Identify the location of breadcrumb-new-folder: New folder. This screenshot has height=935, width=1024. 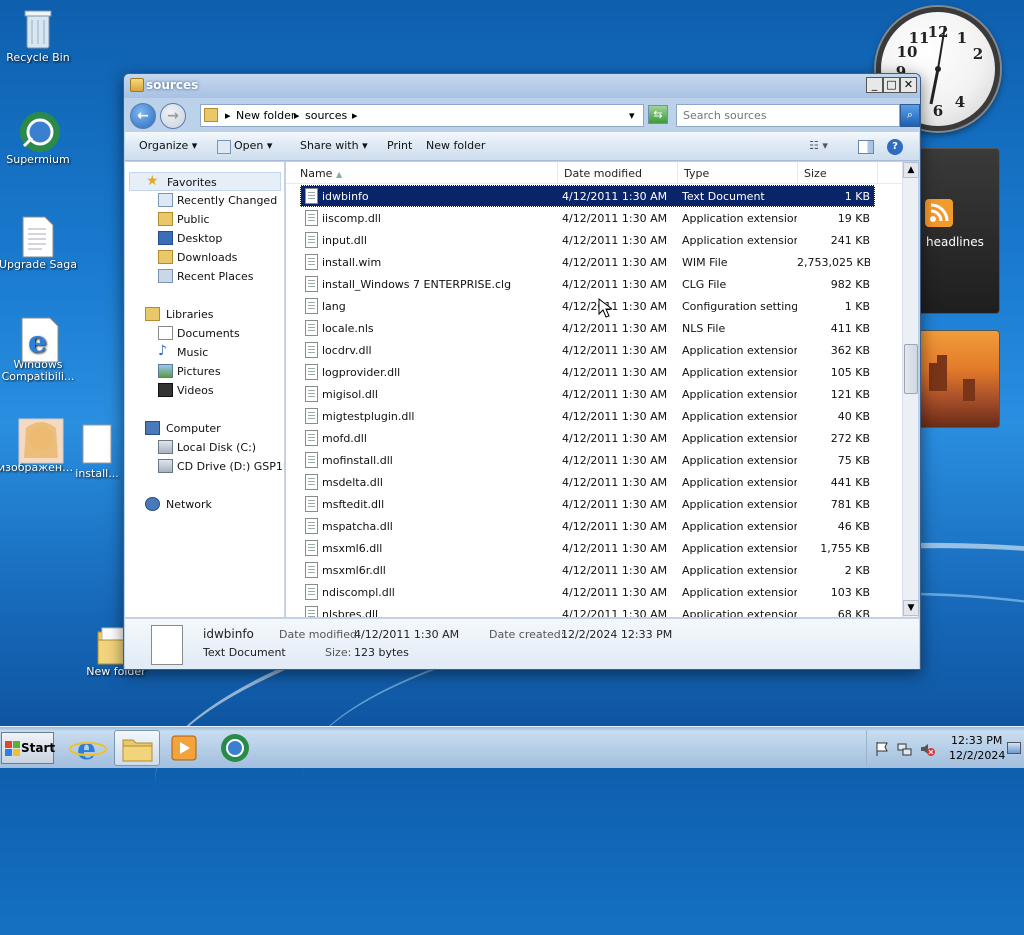
(265, 115).